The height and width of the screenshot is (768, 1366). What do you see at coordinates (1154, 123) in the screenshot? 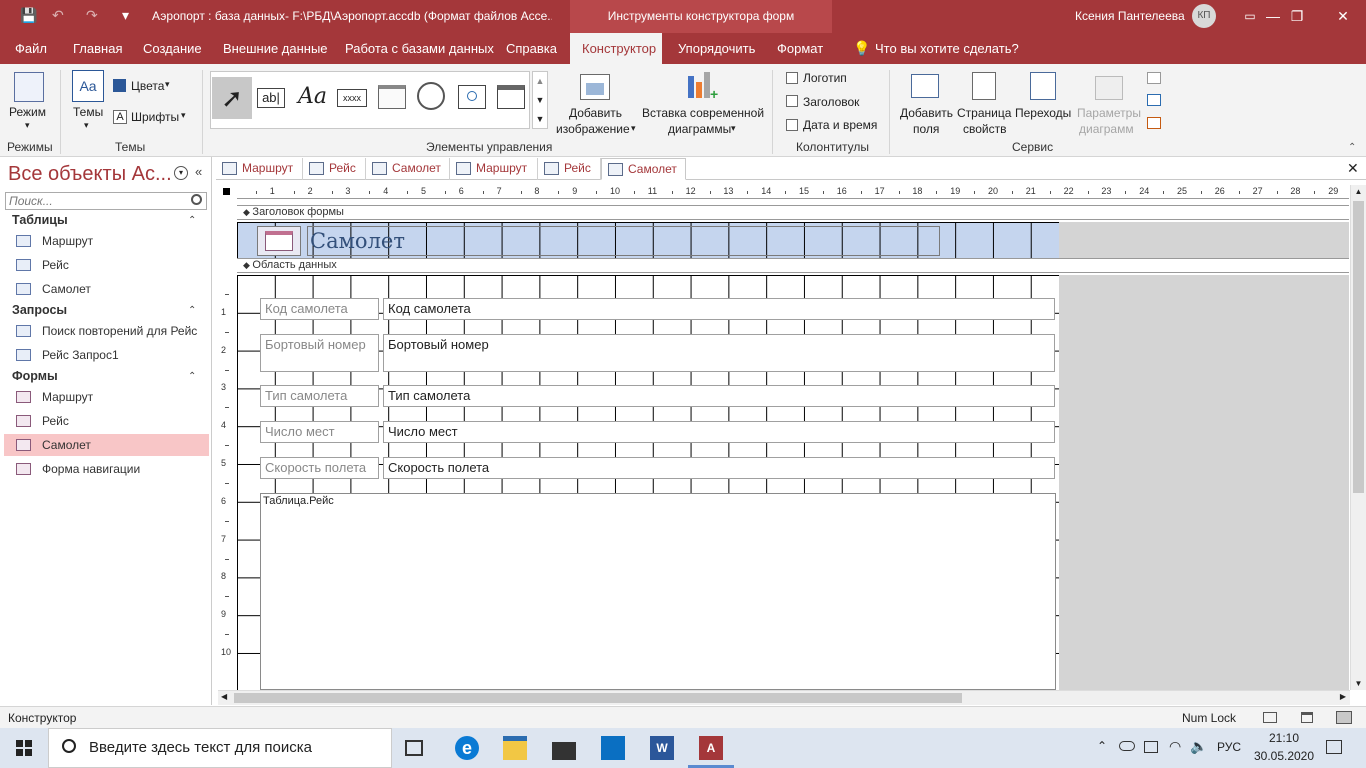
I see `convert-macros-icon` at bounding box center [1154, 123].